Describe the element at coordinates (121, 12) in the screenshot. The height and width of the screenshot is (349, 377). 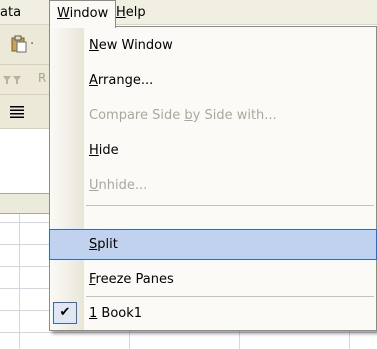
I see `menu-help-mnemonic: H` at that location.